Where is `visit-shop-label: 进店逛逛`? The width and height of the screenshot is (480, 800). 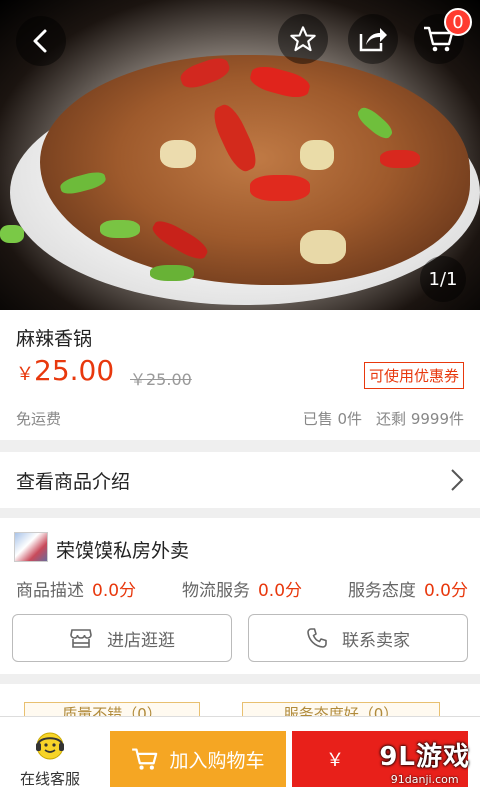 visit-shop-label: 进店逛逛 is located at coordinates (141, 640).